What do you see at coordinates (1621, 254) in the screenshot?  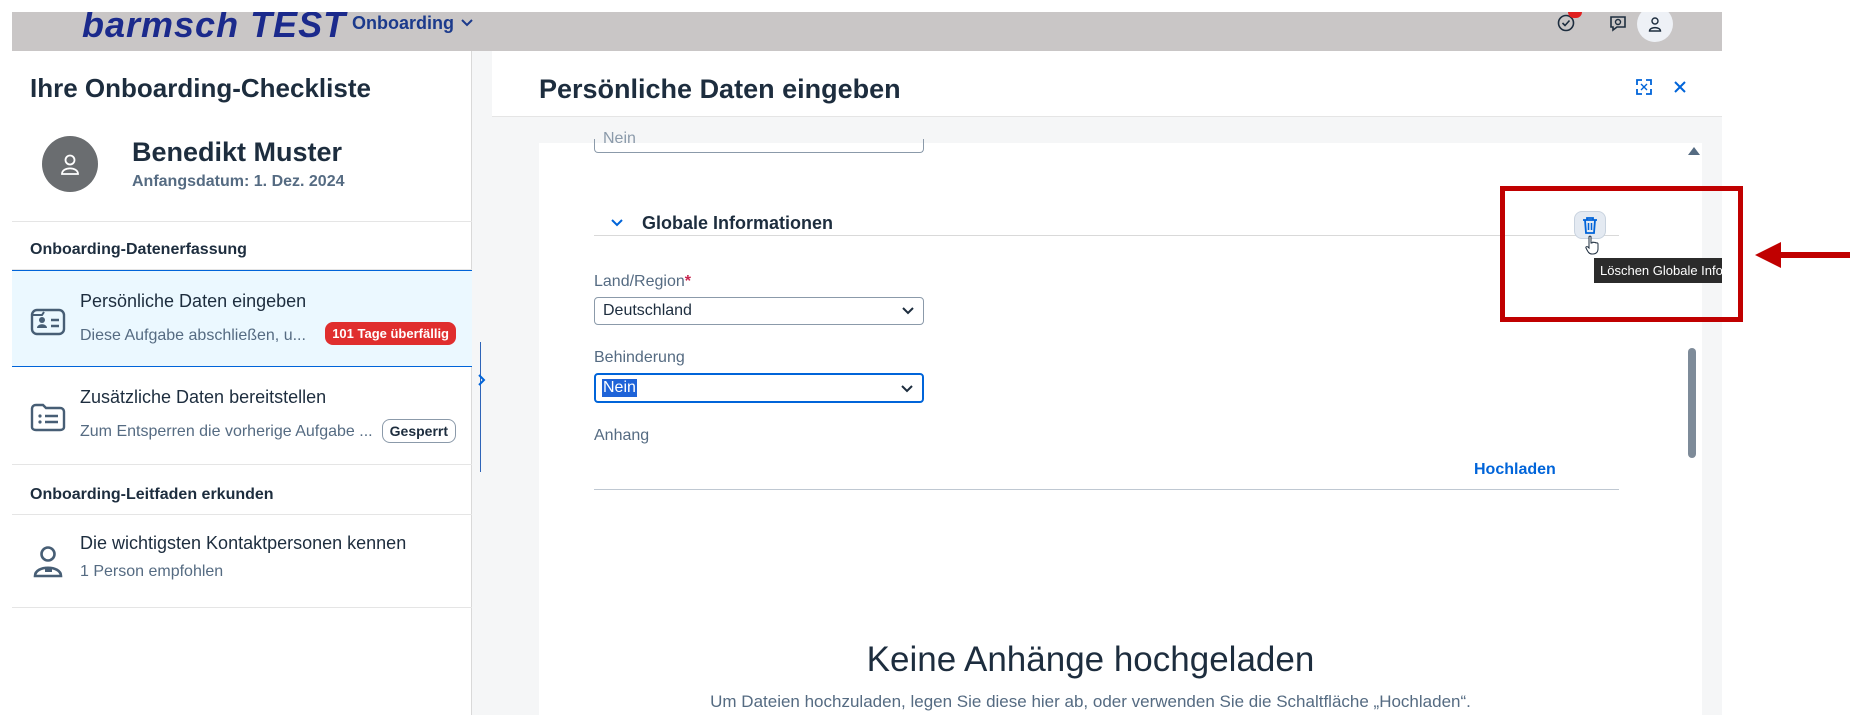 I see `annotation-highlight-box` at bounding box center [1621, 254].